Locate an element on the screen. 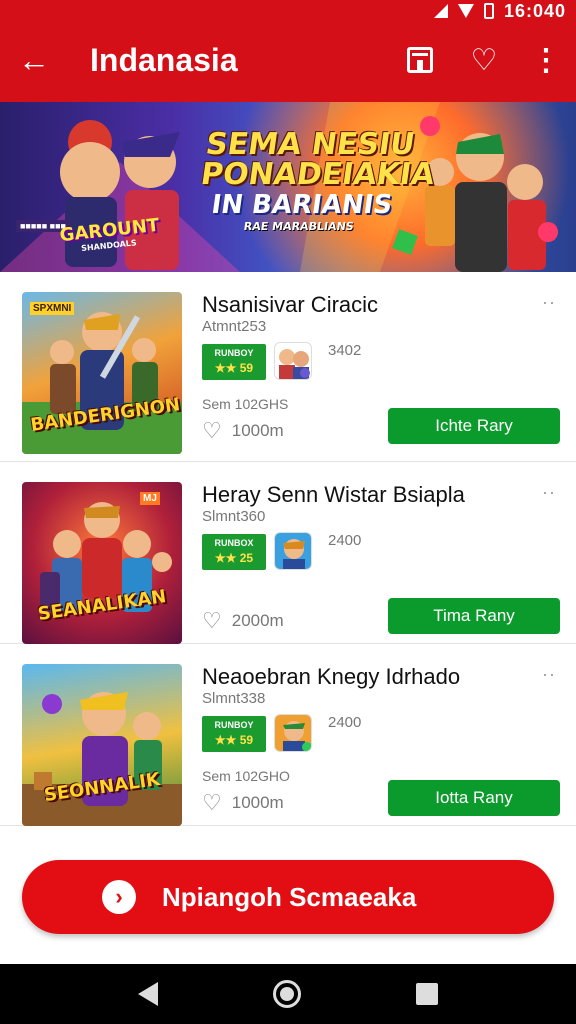  app-thumbnail: MJ SEANALIKAN is located at coordinates (102, 563).